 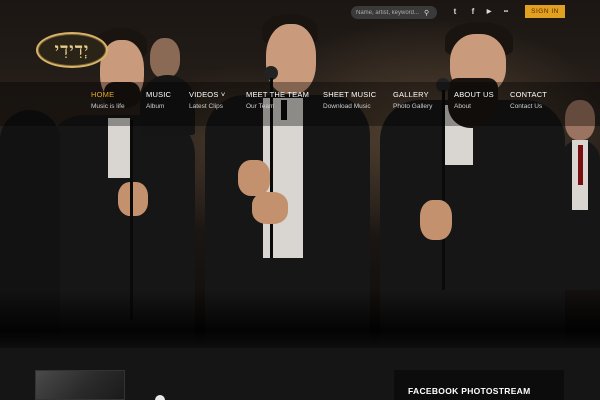 I want to click on flickr-icon: ••, so click(x=506, y=12).